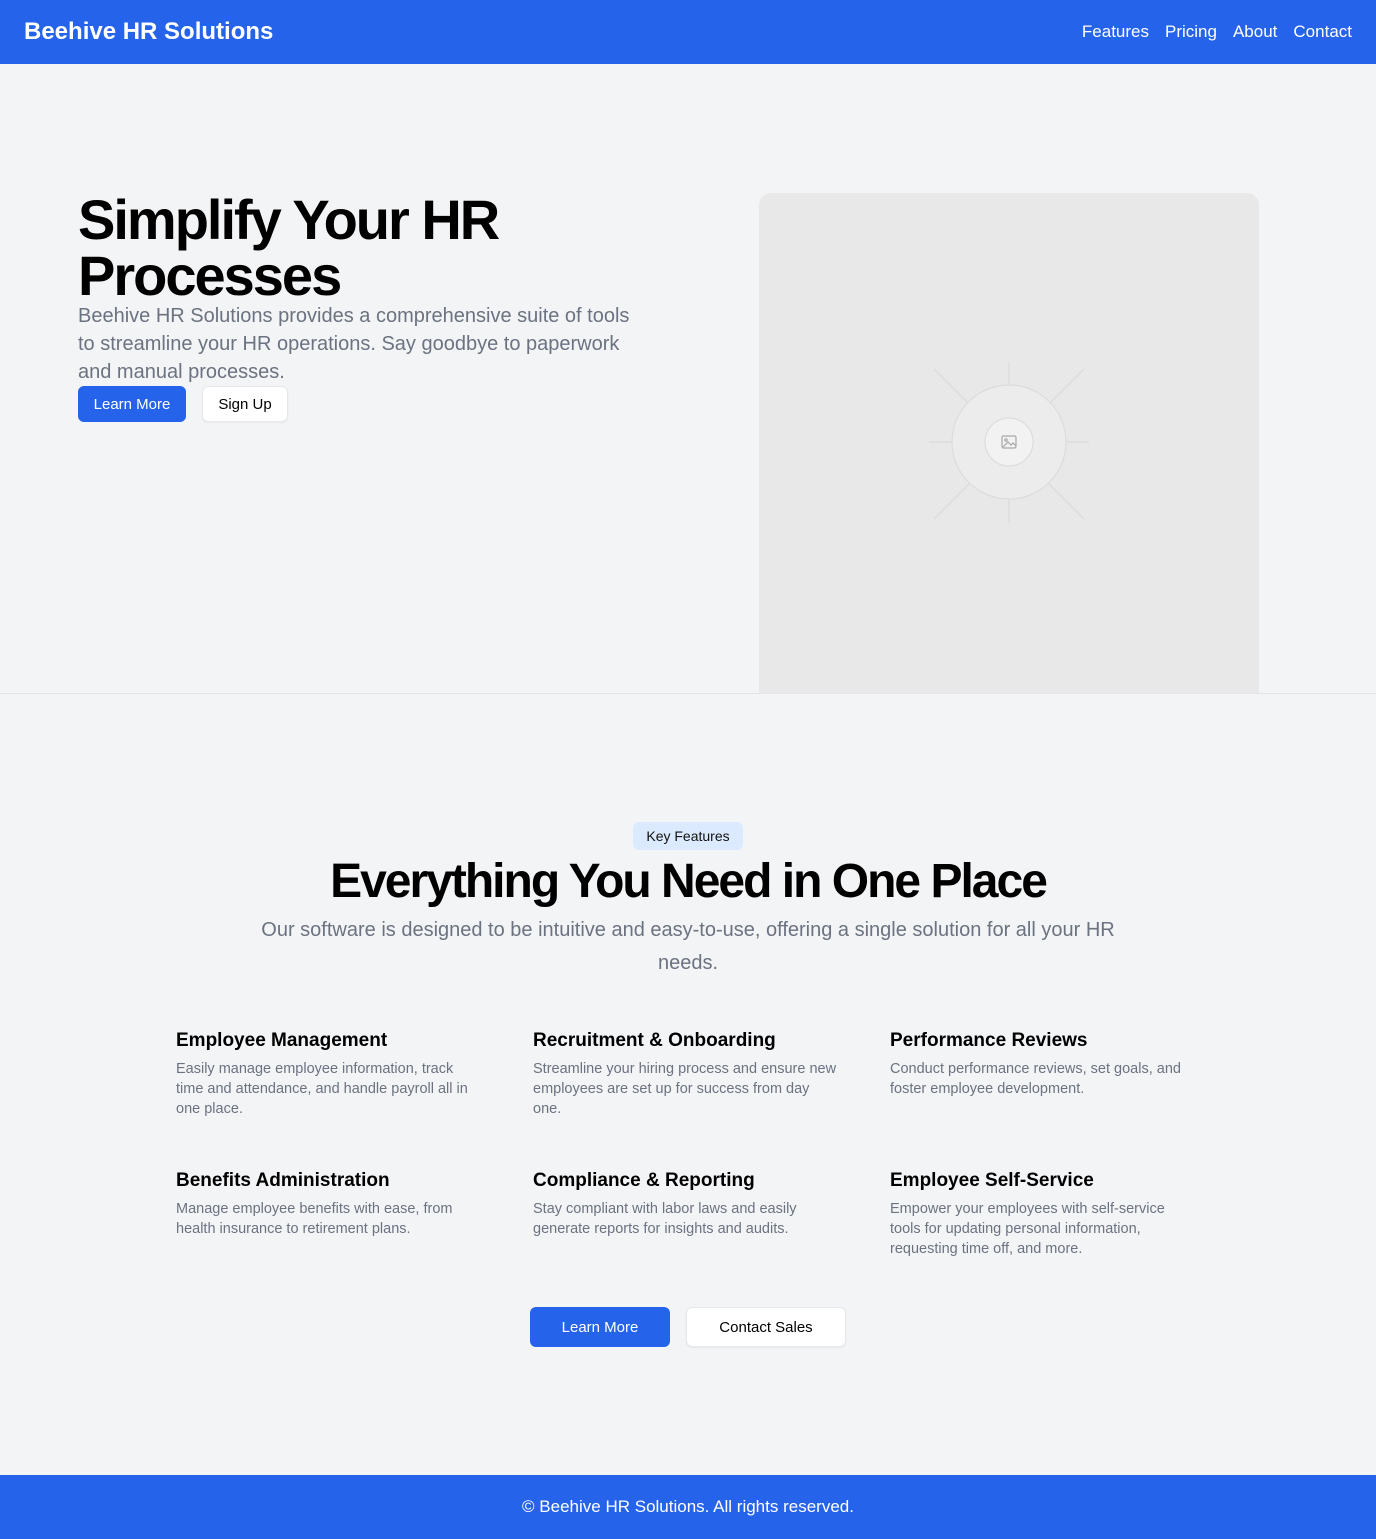  Describe the element at coordinates (1255, 32) in the screenshot. I see `nav-link-about: About` at that location.